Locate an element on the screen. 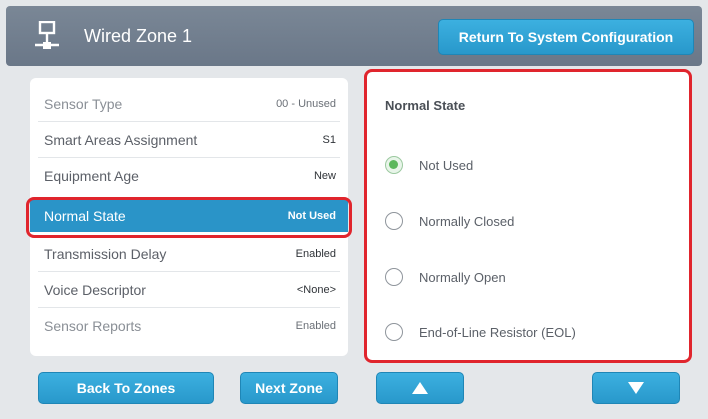  setting-row-voice-descriptor: Voice Descriptor <None> is located at coordinates (189, 290).